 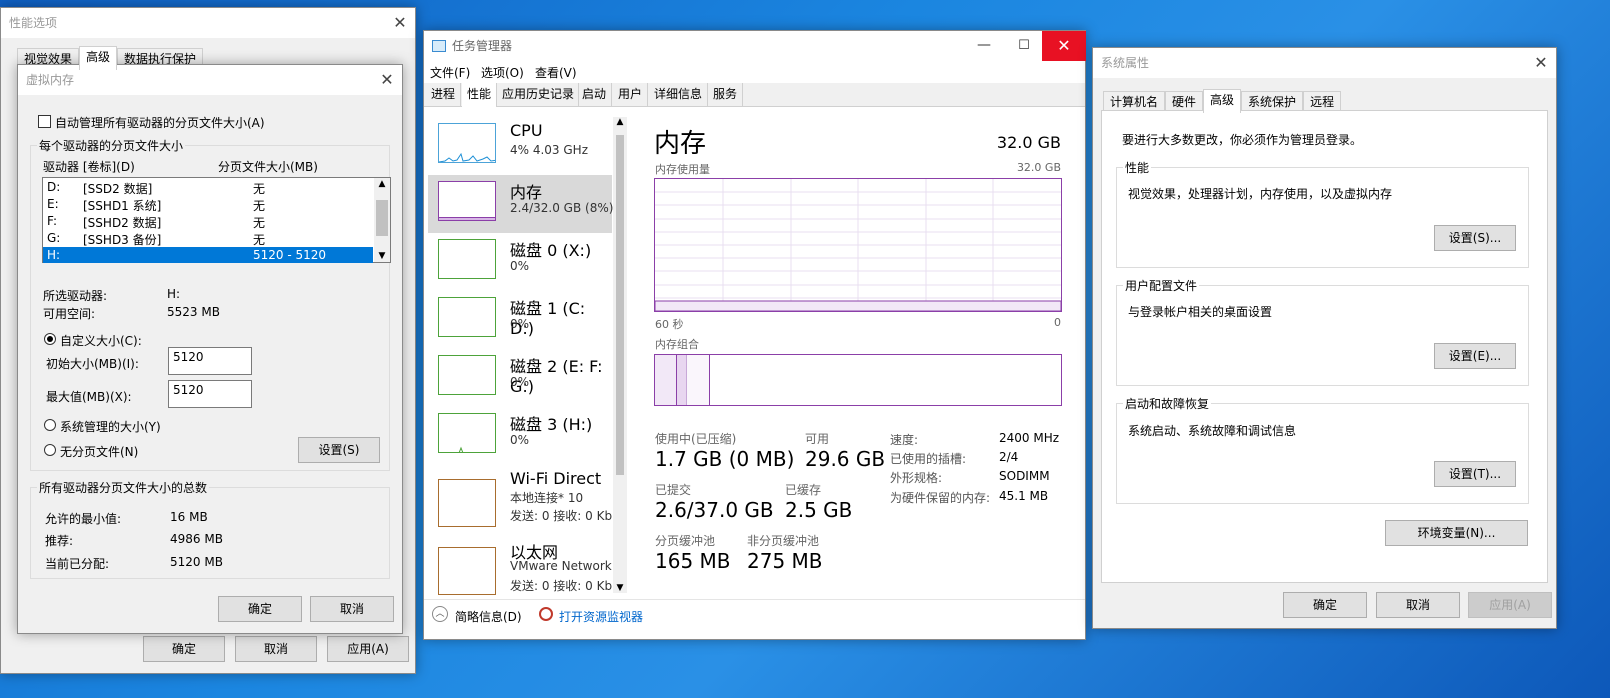 I want to click on title-bar: 系统属性, so click(x=1324, y=63).